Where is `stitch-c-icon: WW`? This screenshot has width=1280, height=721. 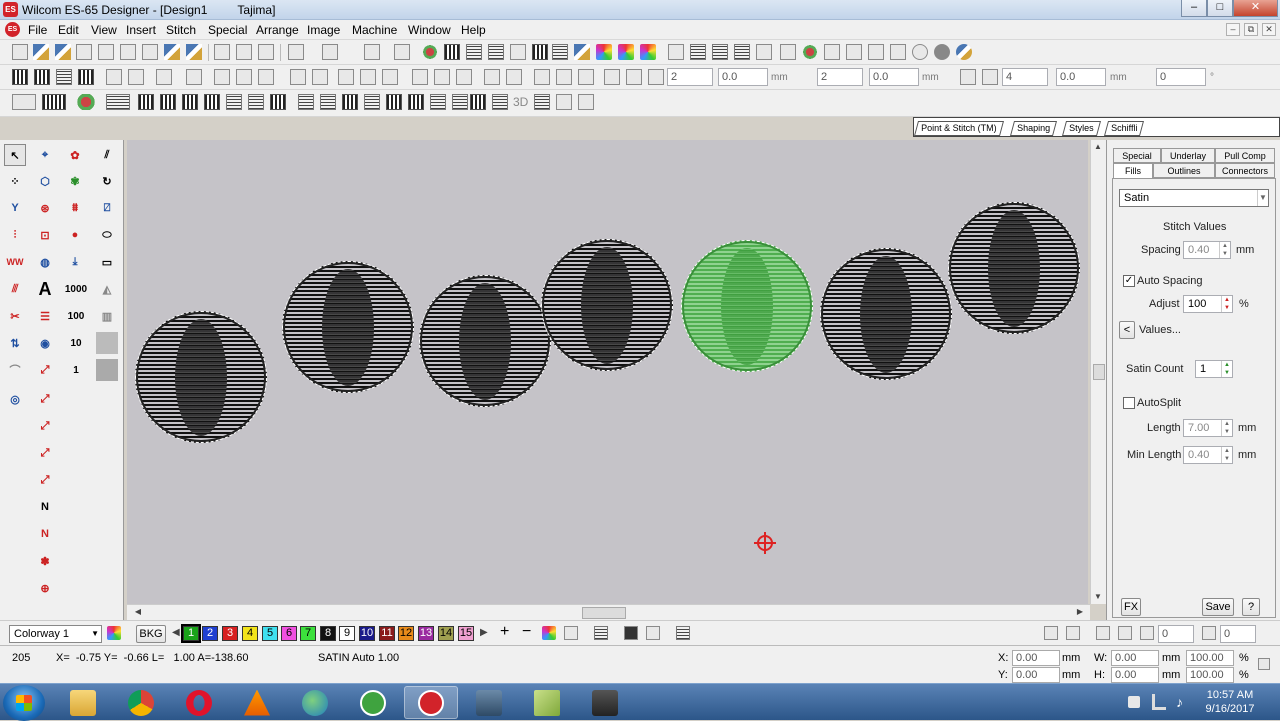
stitch-c-icon: WW is located at coordinates (15, 262).